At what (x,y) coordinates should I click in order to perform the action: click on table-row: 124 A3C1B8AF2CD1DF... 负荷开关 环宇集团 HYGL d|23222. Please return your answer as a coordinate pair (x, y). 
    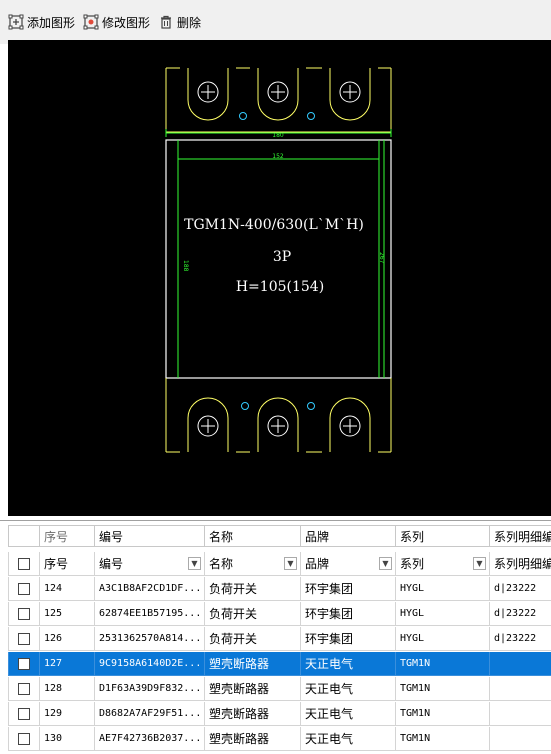
    Looking at the image, I should click on (279, 589).